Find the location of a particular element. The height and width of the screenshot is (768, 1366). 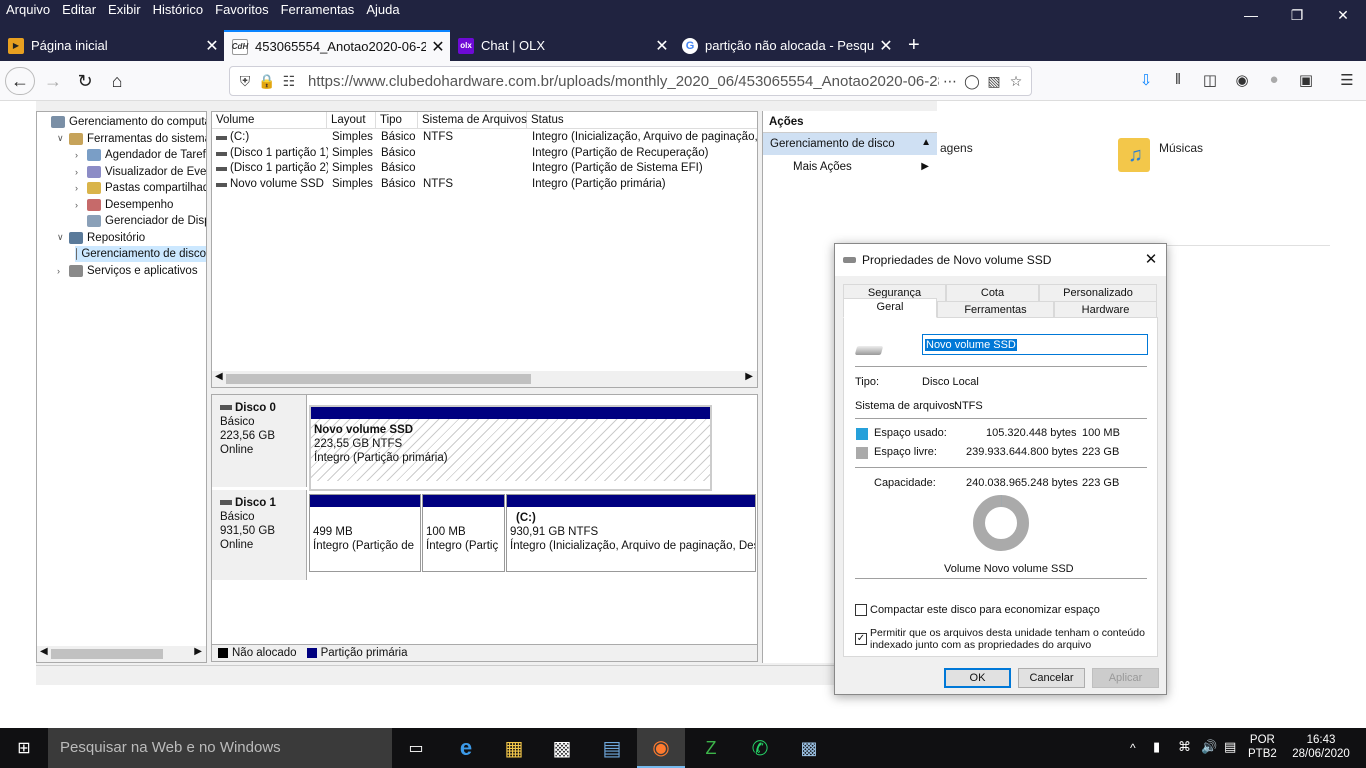

more-actions-item: Mais Ações ▶ is located at coordinates (850, 166).